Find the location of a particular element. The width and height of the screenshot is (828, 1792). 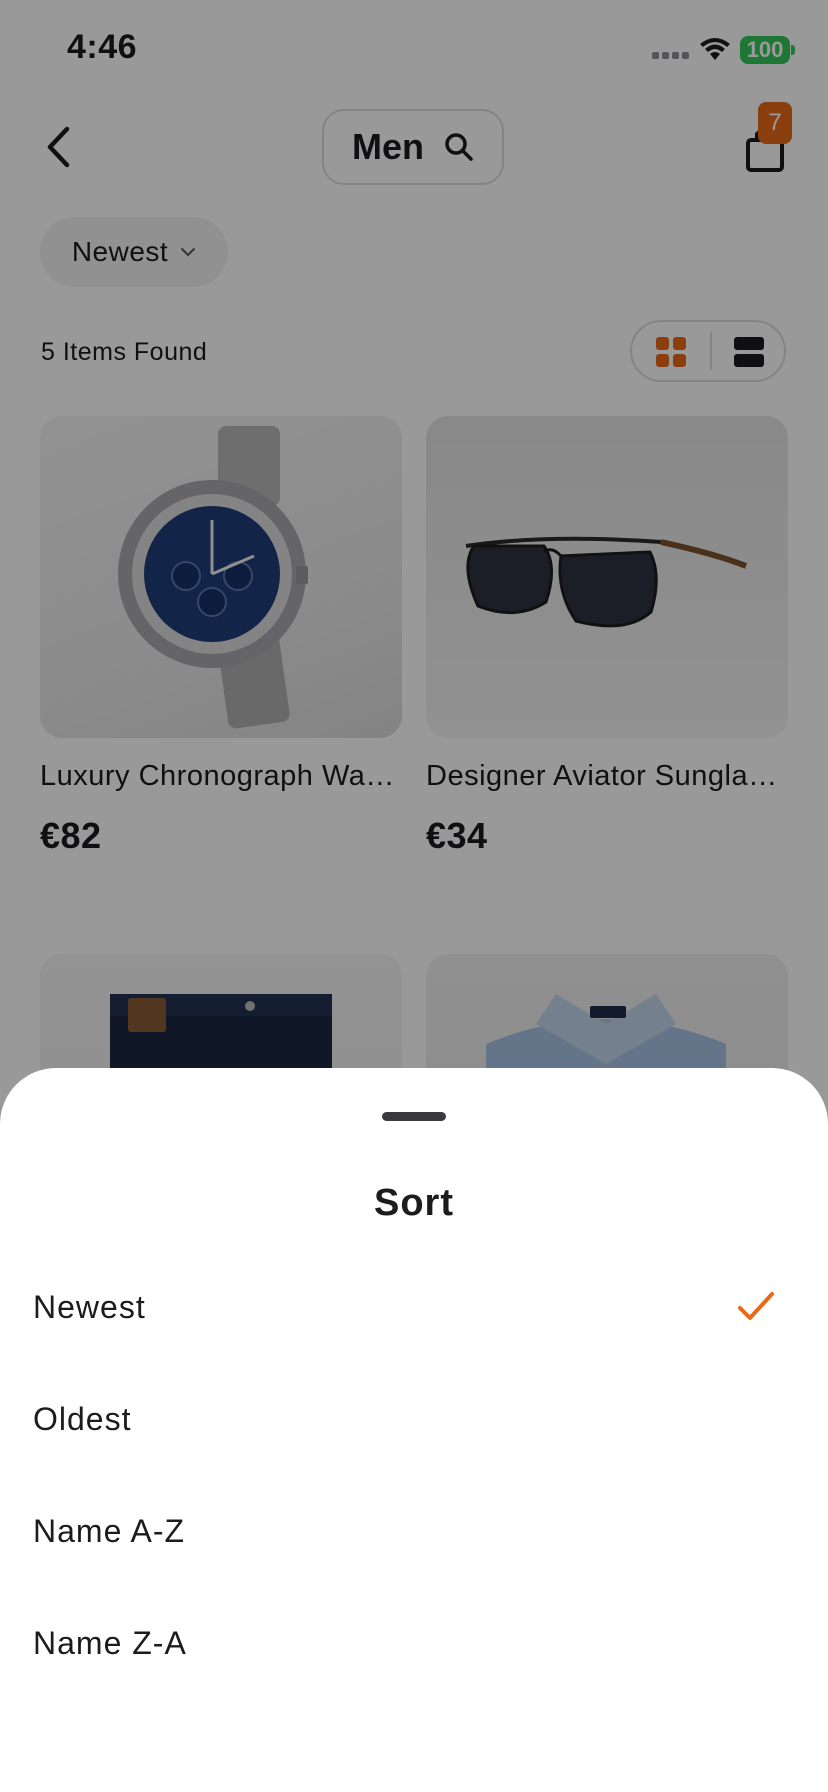

sheet-drag-handle is located at coordinates (414, 1116).